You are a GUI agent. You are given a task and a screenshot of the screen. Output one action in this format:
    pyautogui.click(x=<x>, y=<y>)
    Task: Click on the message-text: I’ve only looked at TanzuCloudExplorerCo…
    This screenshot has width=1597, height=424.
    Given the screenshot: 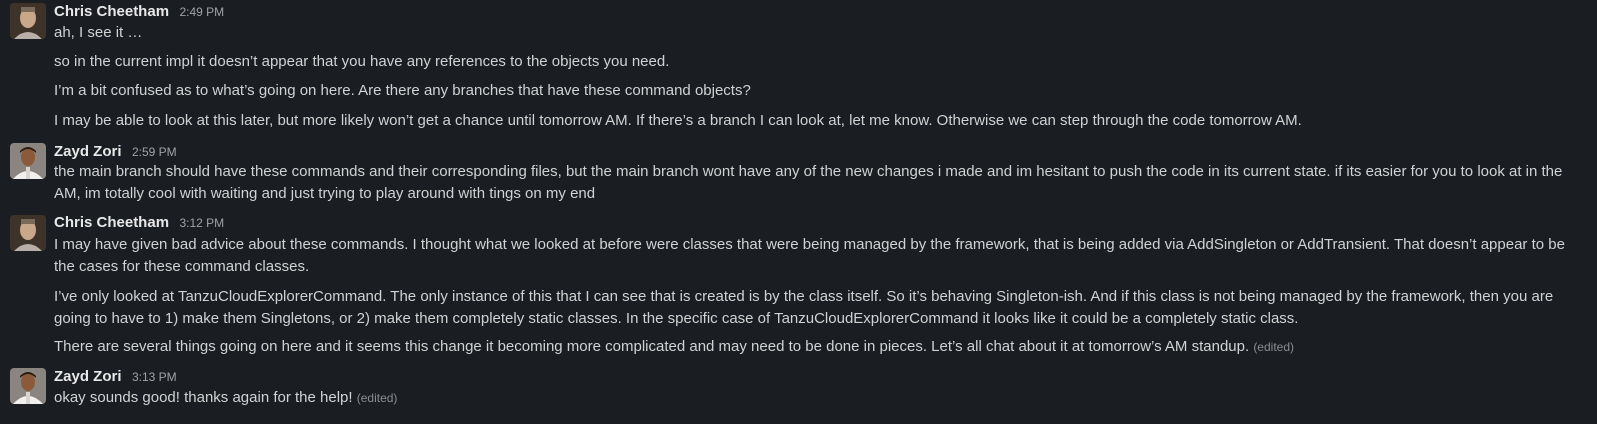 What is the action you would take?
    pyautogui.click(x=804, y=307)
    